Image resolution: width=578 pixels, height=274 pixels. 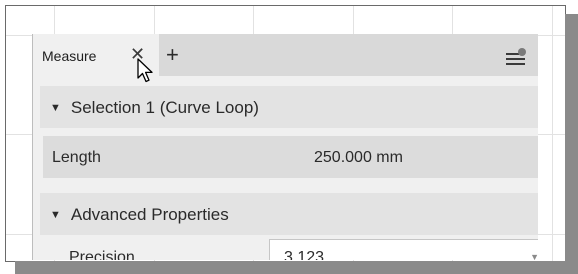 What do you see at coordinates (534, 256) in the screenshot?
I see `chevron-down-icon: ▼` at bounding box center [534, 256].